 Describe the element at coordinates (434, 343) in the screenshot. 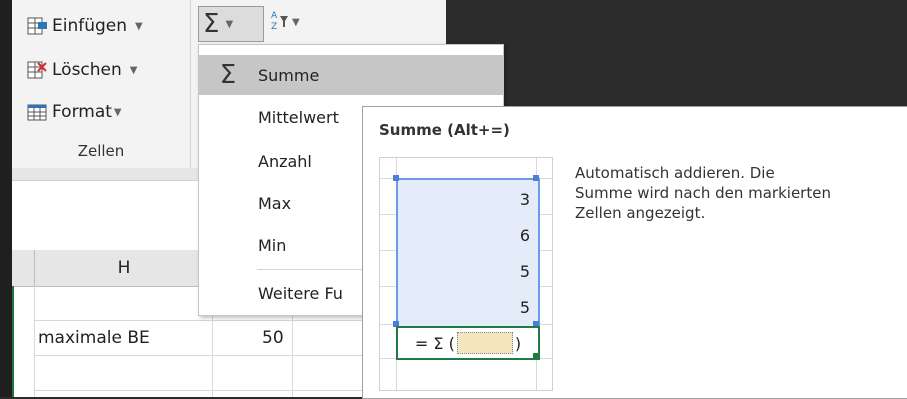

I see `formula-prefix: = Σ (` at that location.